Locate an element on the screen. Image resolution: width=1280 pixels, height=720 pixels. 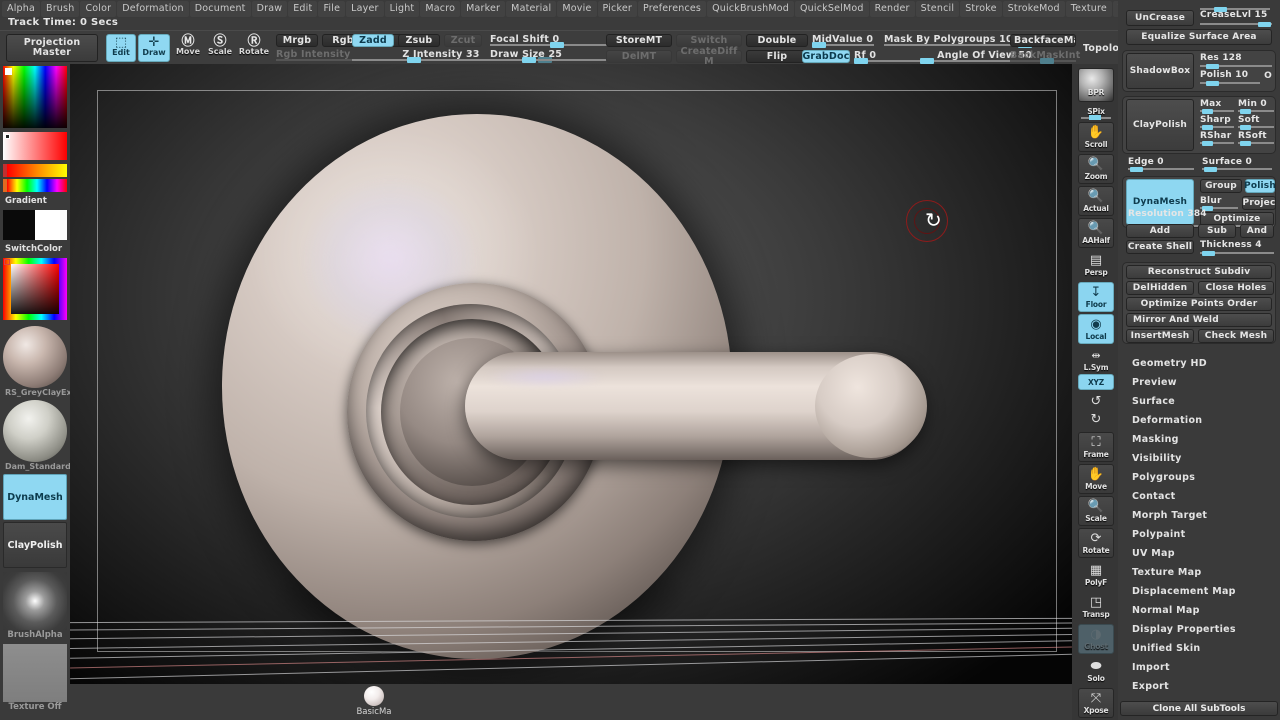
menu-item-edit: Edit is located at coordinates (303, 9).